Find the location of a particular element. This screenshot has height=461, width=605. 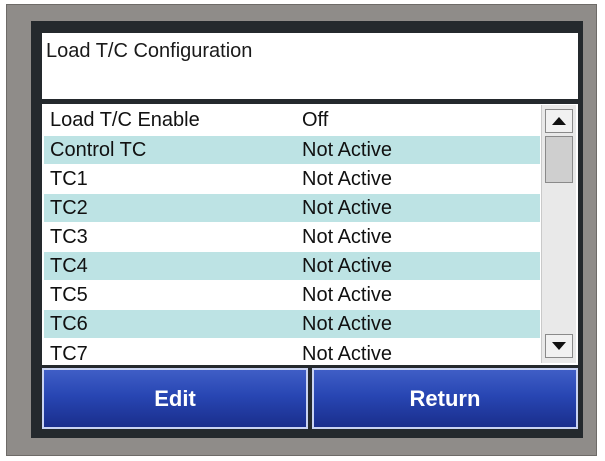

list-item-label: TC7 is located at coordinates (69, 354).